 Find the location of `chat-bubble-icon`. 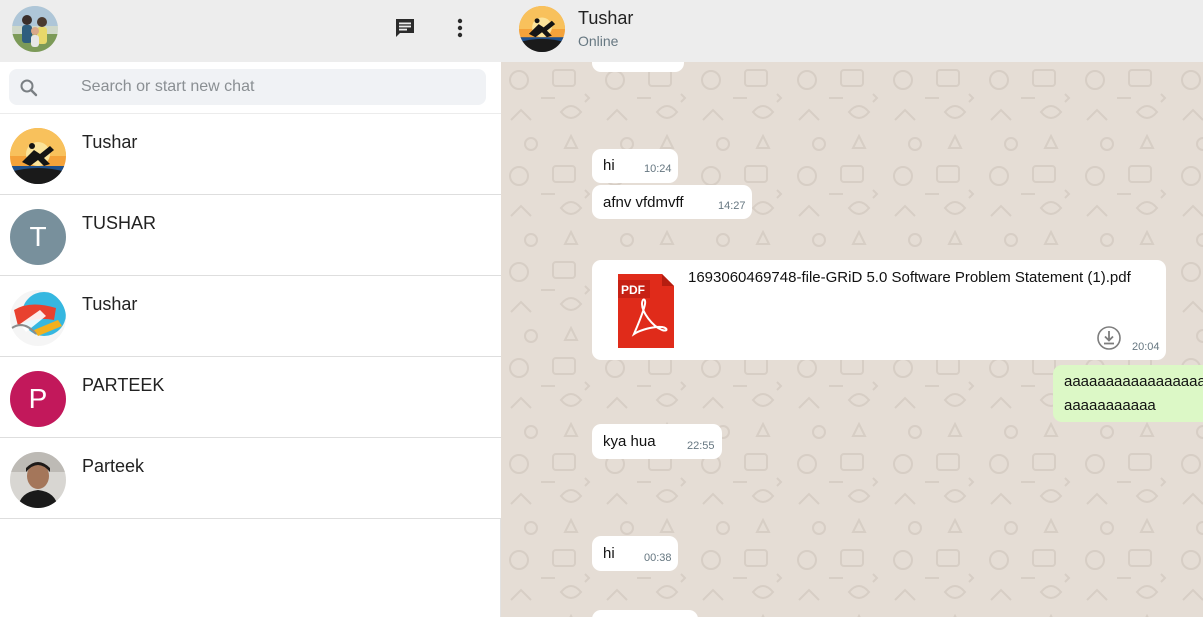

chat-bubble-icon is located at coordinates (405, 28).